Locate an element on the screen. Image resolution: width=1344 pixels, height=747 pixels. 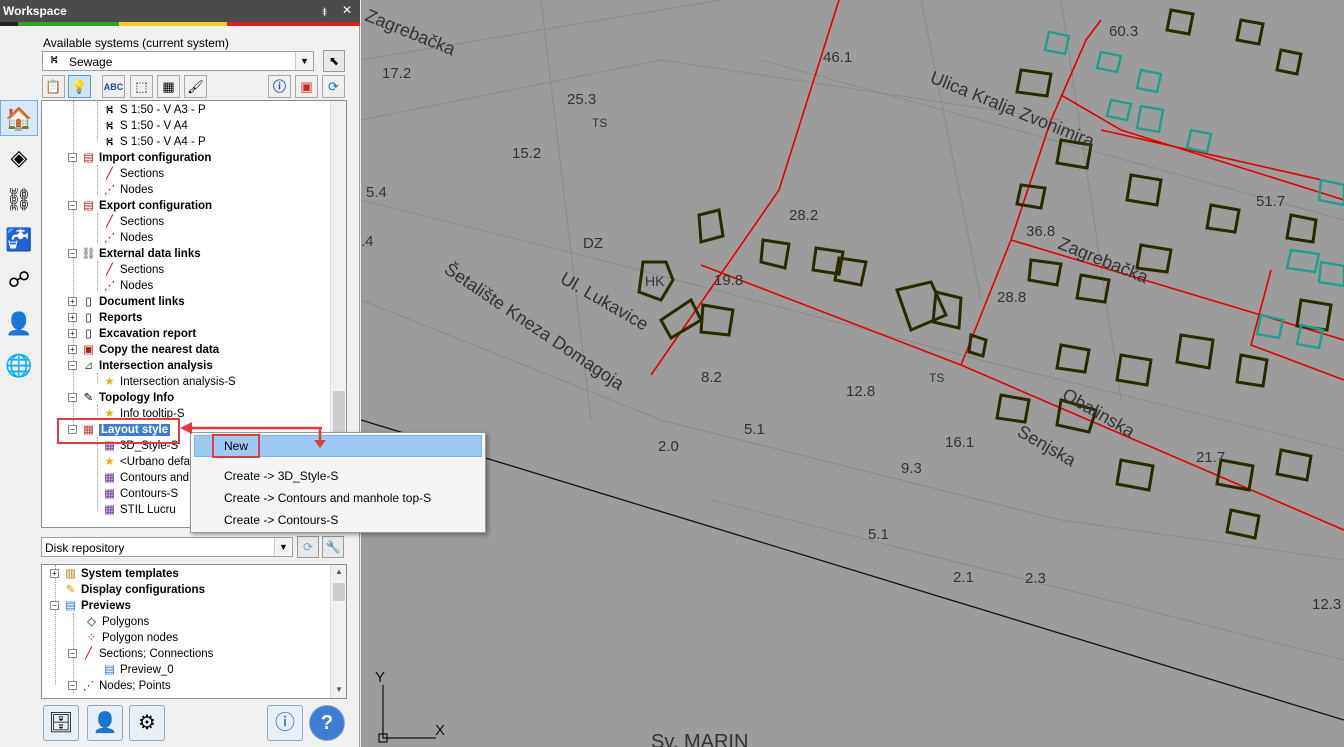
select-system-button: ⬉ is located at coordinates (334, 61).